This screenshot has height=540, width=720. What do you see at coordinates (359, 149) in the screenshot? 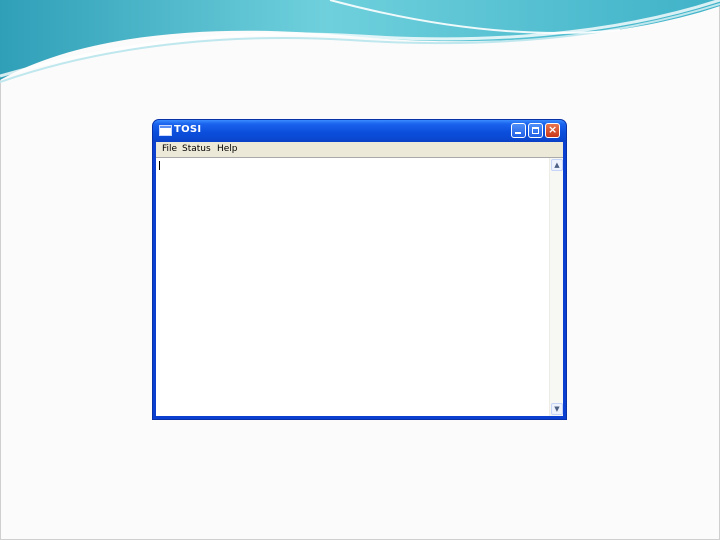
I see `menu-bar: File Status Help` at bounding box center [359, 149].